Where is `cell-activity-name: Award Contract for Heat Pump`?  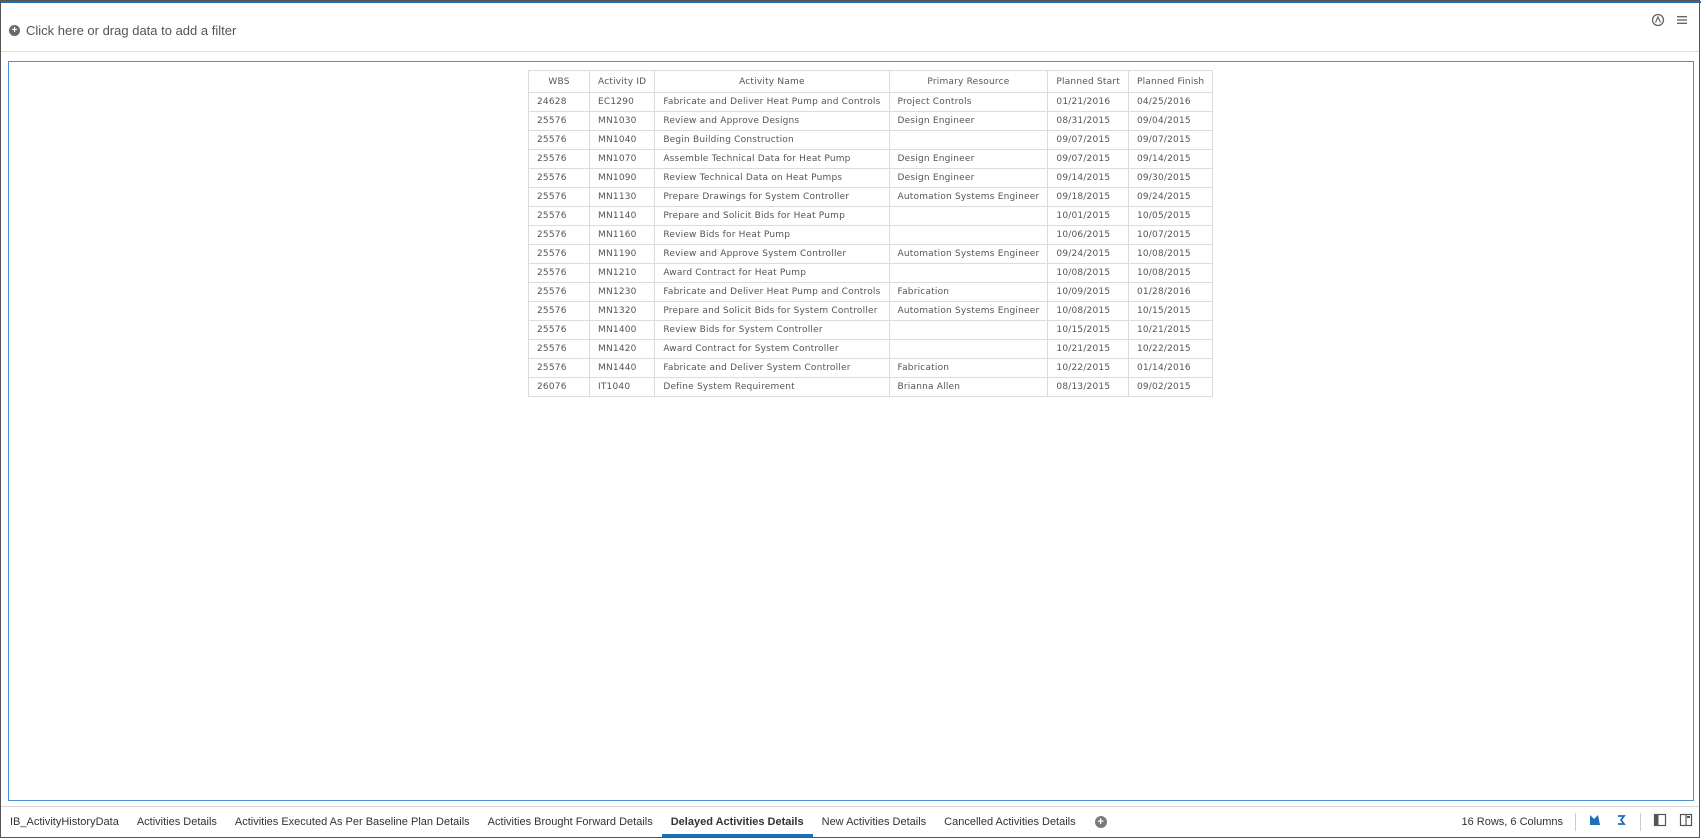
cell-activity-name: Award Contract for Heat Pump is located at coordinates (772, 273).